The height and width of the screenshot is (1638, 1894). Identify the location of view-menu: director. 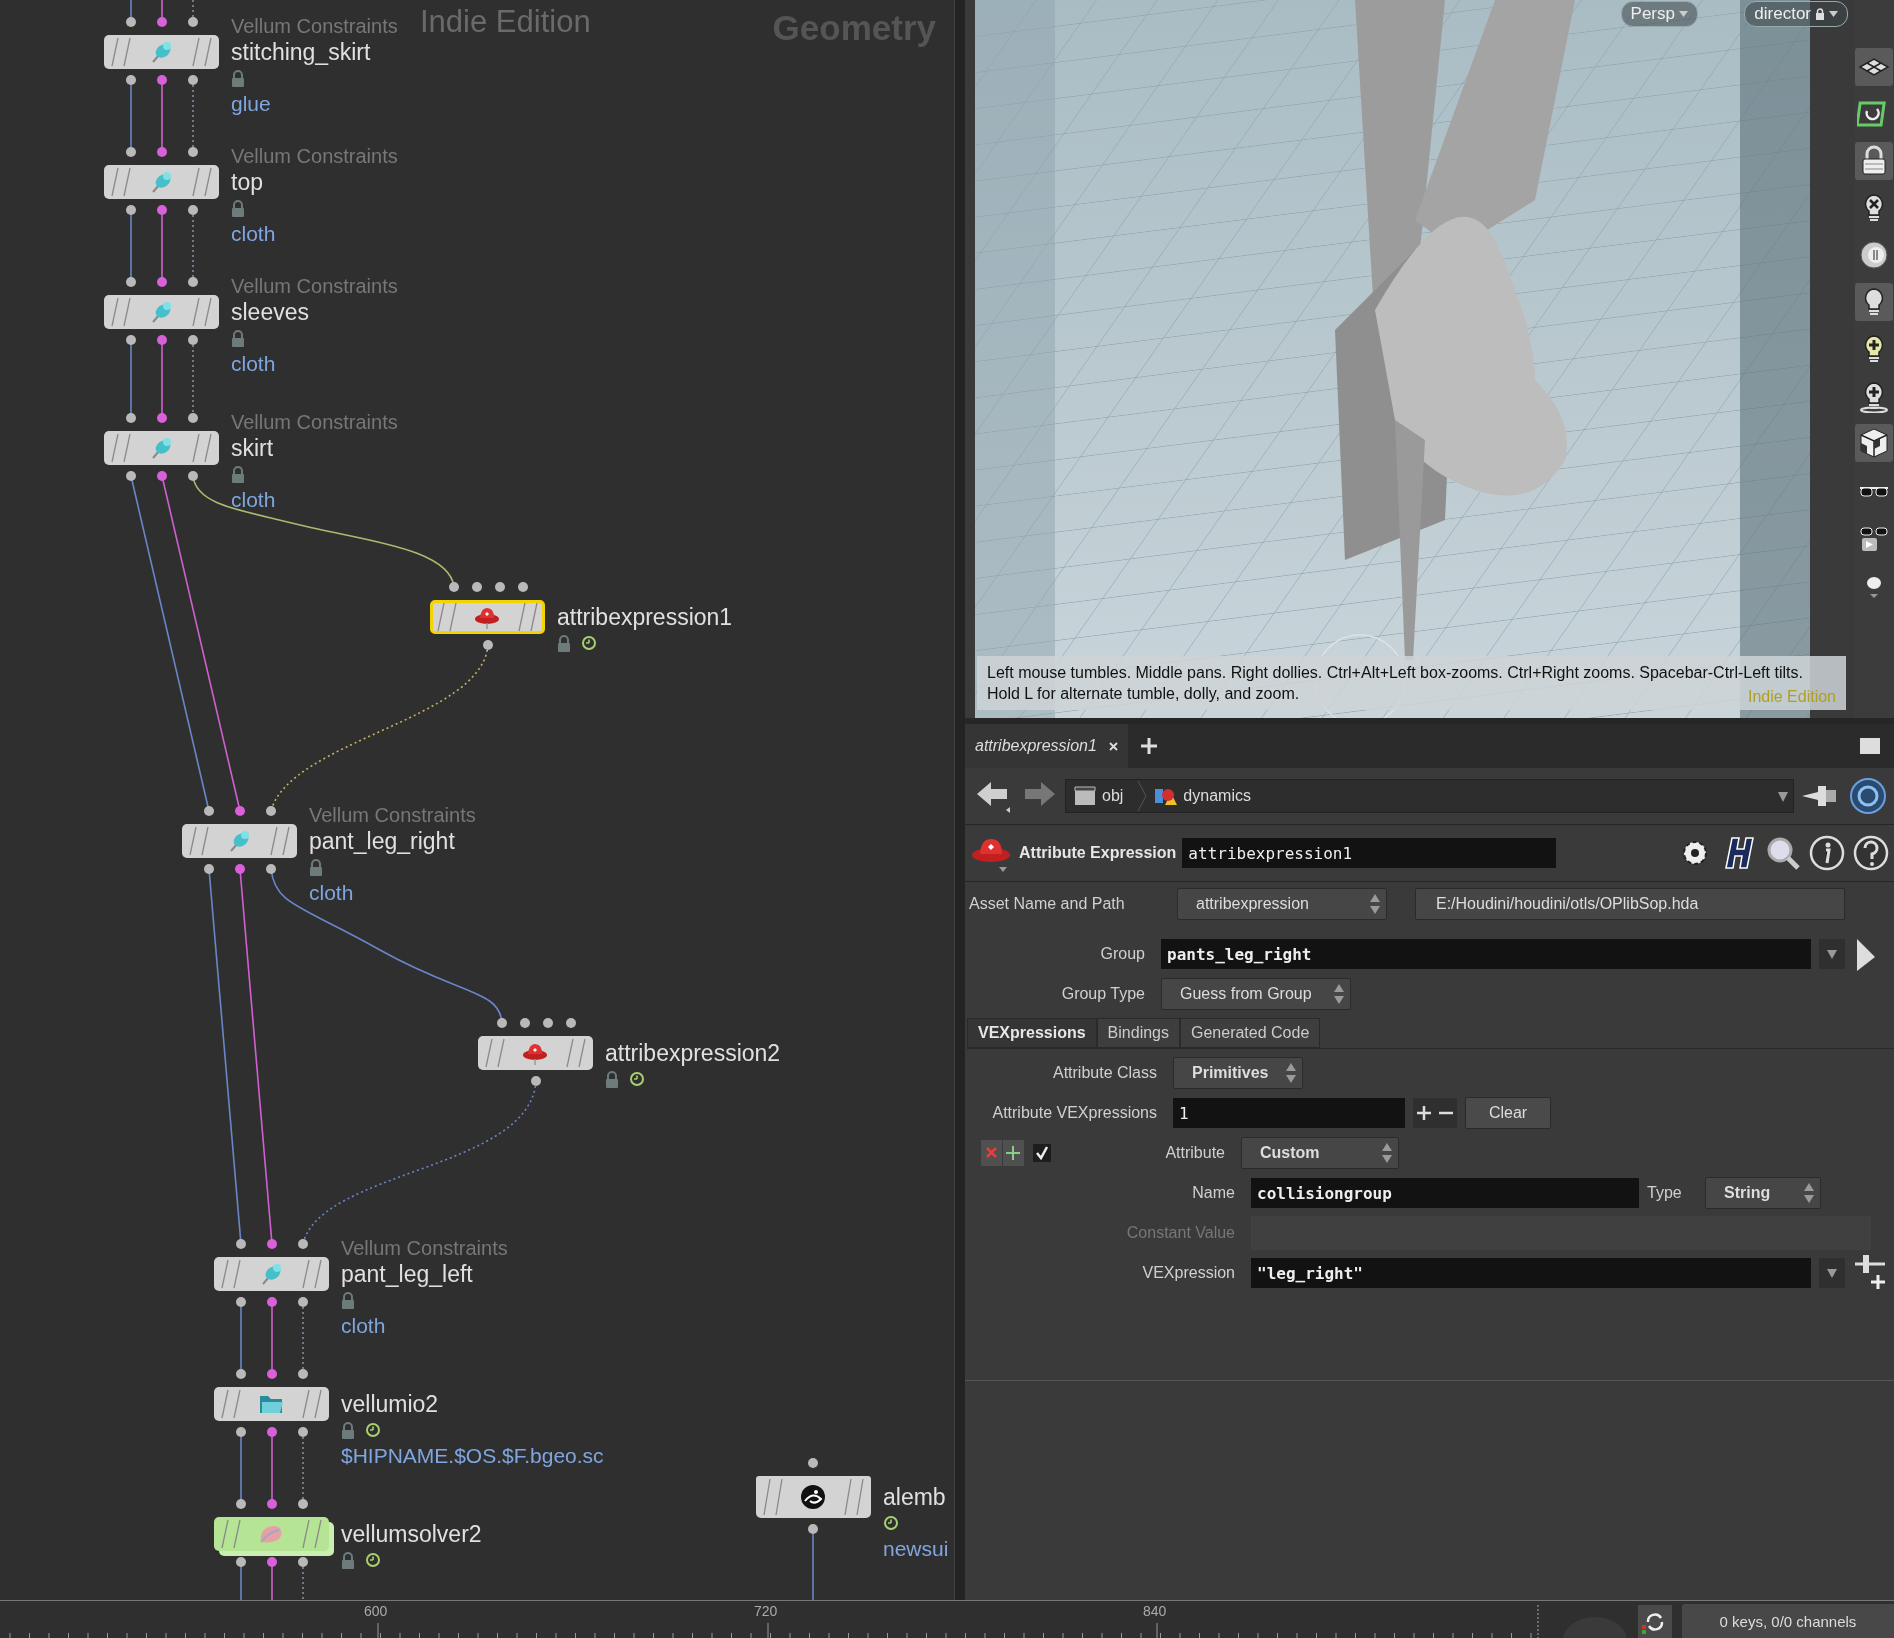
(1796, 14).